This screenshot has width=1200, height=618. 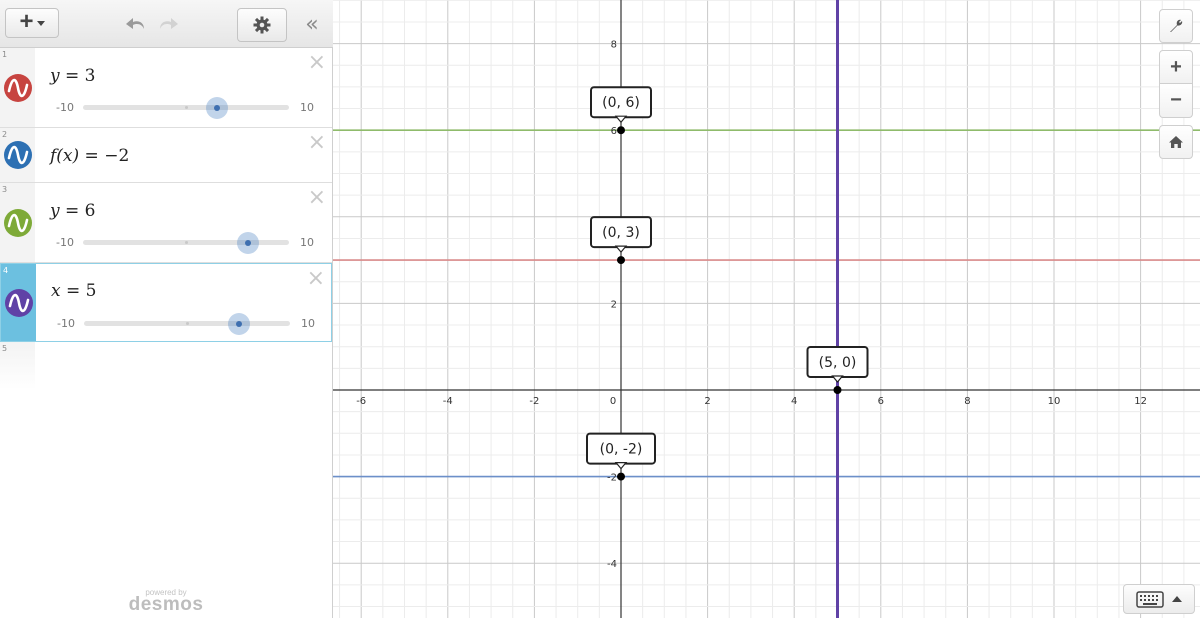 I want to click on undo-icon, so click(x=135, y=23).